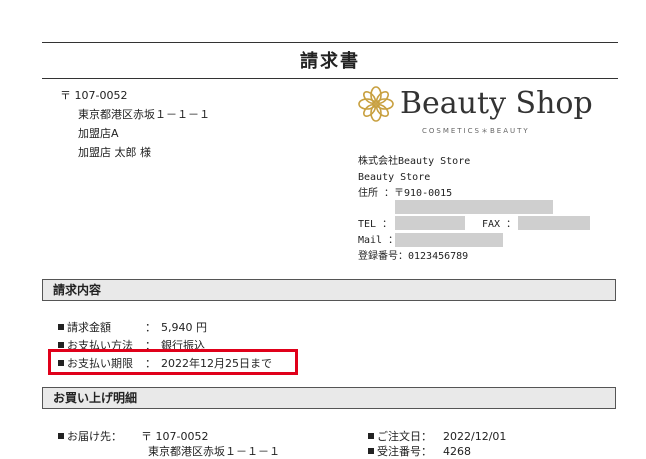  Describe the element at coordinates (144, 114) in the screenshot. I see `recipient-address: 東京都港区赤坂１－１－１` at that location.